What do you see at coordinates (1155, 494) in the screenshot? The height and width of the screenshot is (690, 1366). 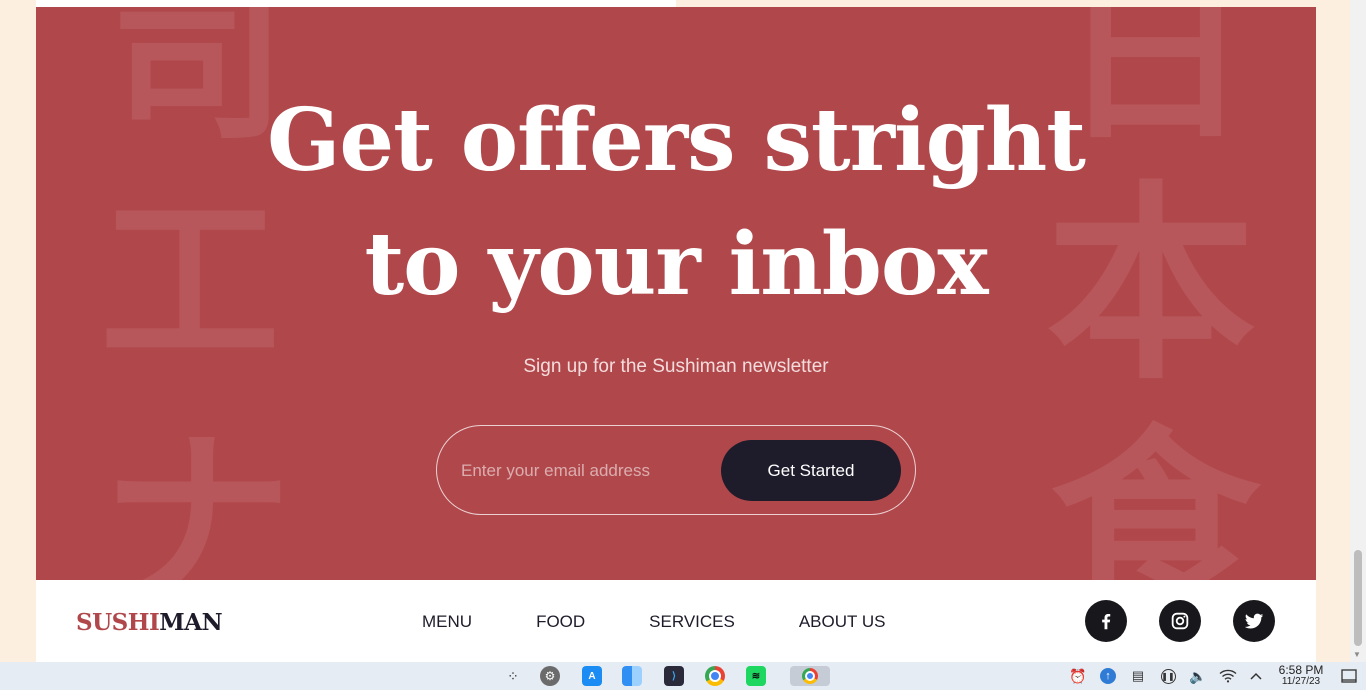 I see `background-kanji: 食` at bounding box center [1155, 494].